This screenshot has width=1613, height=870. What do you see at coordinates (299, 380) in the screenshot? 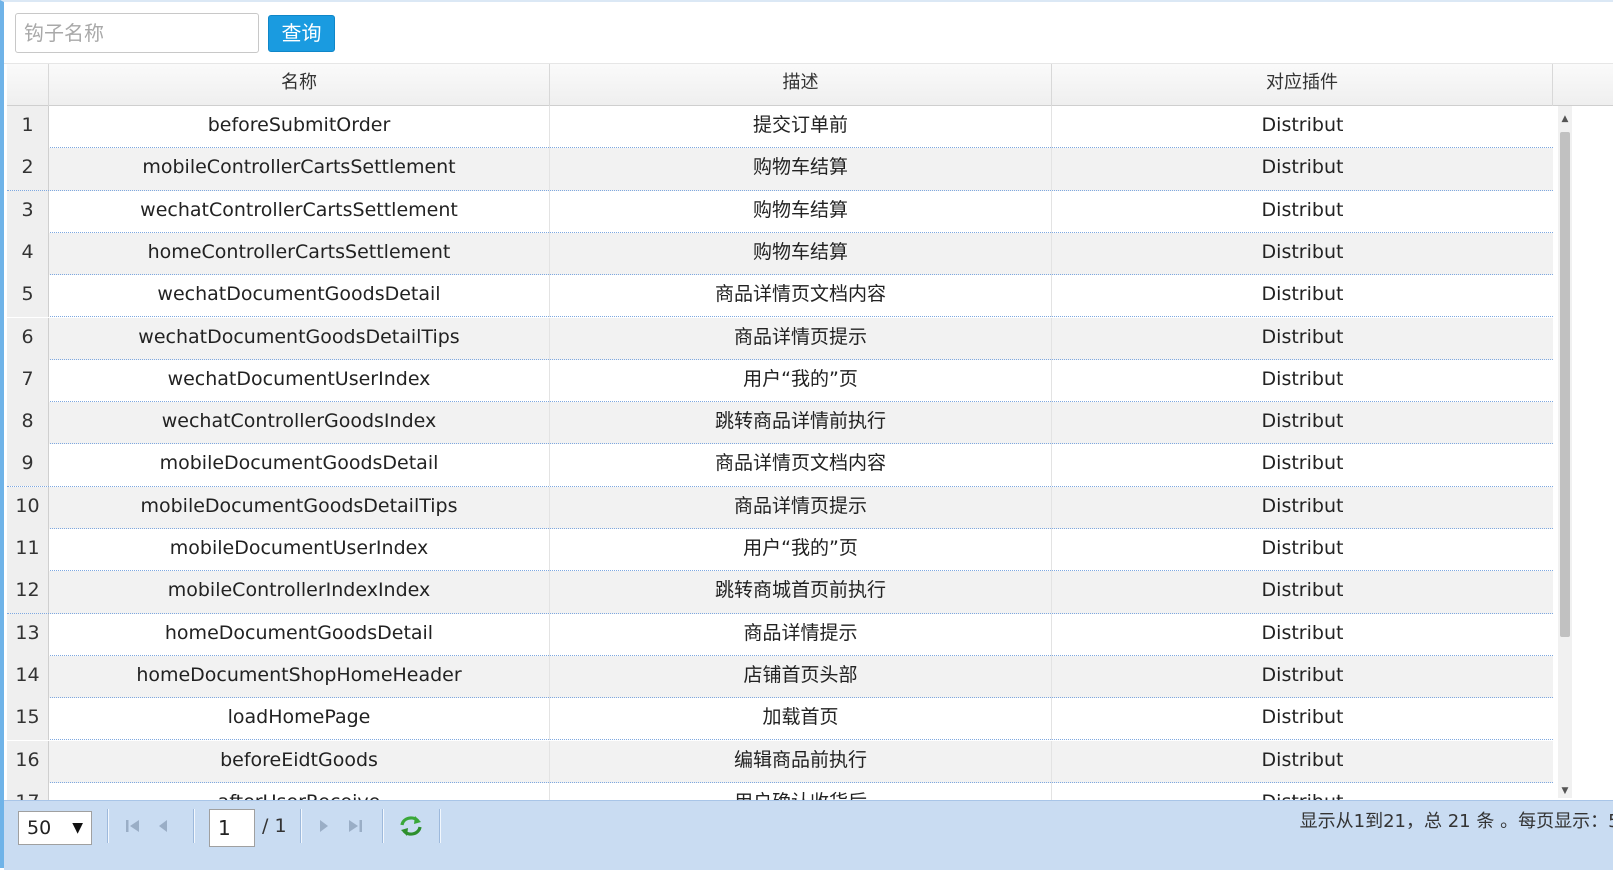
I see `name-cell: wechatDocumentUserIndex` at bounding box center [299, 380].